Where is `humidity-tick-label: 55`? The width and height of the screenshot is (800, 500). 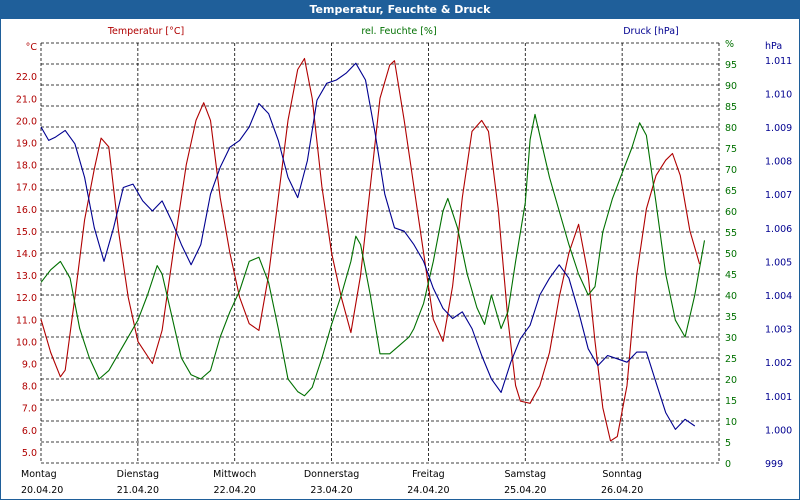 humidity-tick-label: 55 is located at coordinates (731, 233).